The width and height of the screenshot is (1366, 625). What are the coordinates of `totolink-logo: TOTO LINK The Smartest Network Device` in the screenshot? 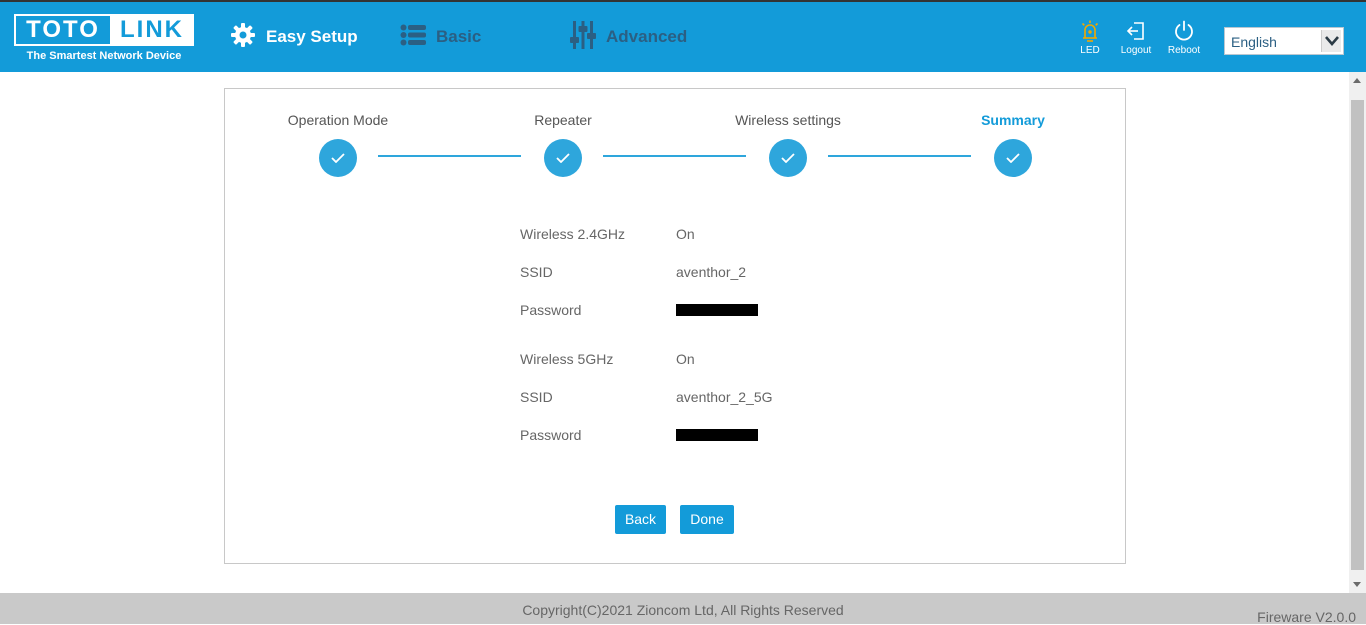 It's located at (105, 39).